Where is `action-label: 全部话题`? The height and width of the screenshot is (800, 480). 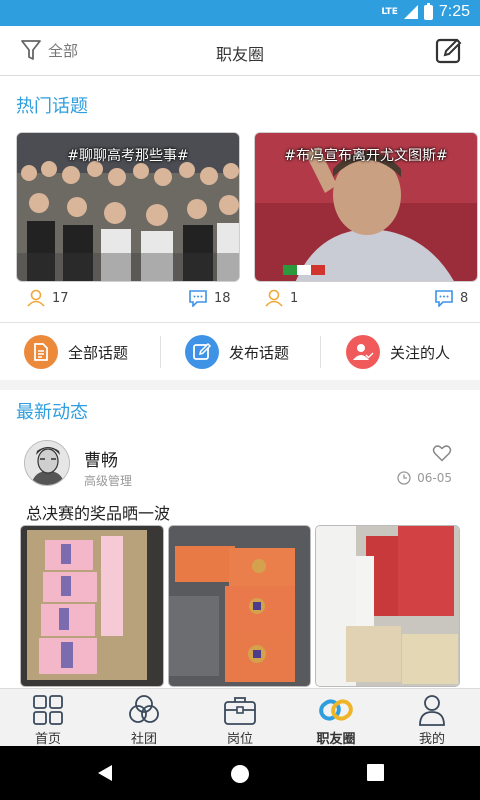
action-label: 全部话题 is located at coordinates (98, 352).